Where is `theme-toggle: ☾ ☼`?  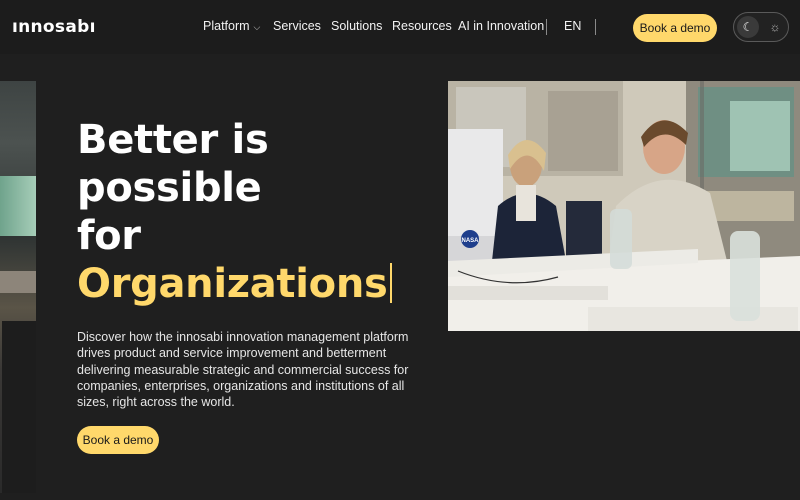
theme-toggle: ☾ ☼ is located at coordinates (761, 27).